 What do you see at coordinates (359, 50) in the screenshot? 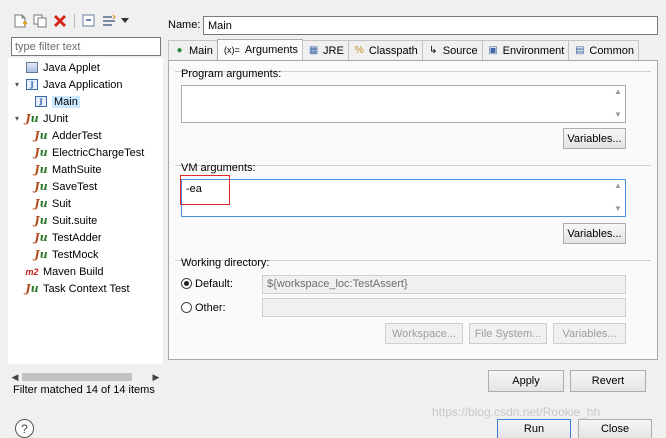
I see `classpath-tab-icon: %` at bounding box center [359, 50].